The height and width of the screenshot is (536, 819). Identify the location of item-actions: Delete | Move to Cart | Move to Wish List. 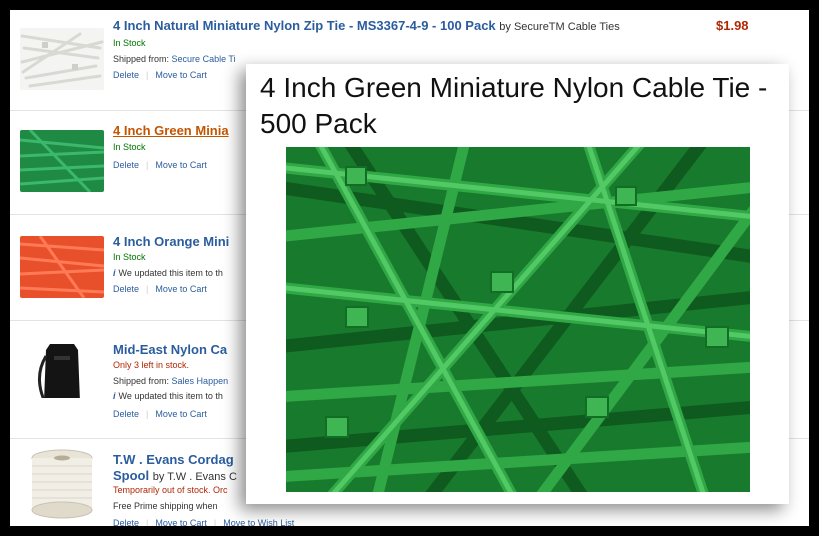
(203, 522).